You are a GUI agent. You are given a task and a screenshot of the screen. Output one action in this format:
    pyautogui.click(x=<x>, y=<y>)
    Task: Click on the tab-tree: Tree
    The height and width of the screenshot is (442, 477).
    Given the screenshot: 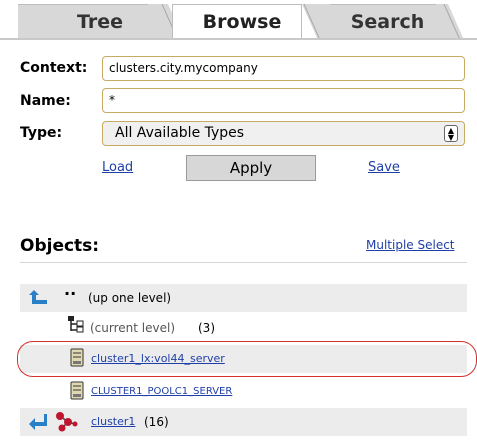 What is the action you would take?
    pyautogui.click(x=100, y=22)
    